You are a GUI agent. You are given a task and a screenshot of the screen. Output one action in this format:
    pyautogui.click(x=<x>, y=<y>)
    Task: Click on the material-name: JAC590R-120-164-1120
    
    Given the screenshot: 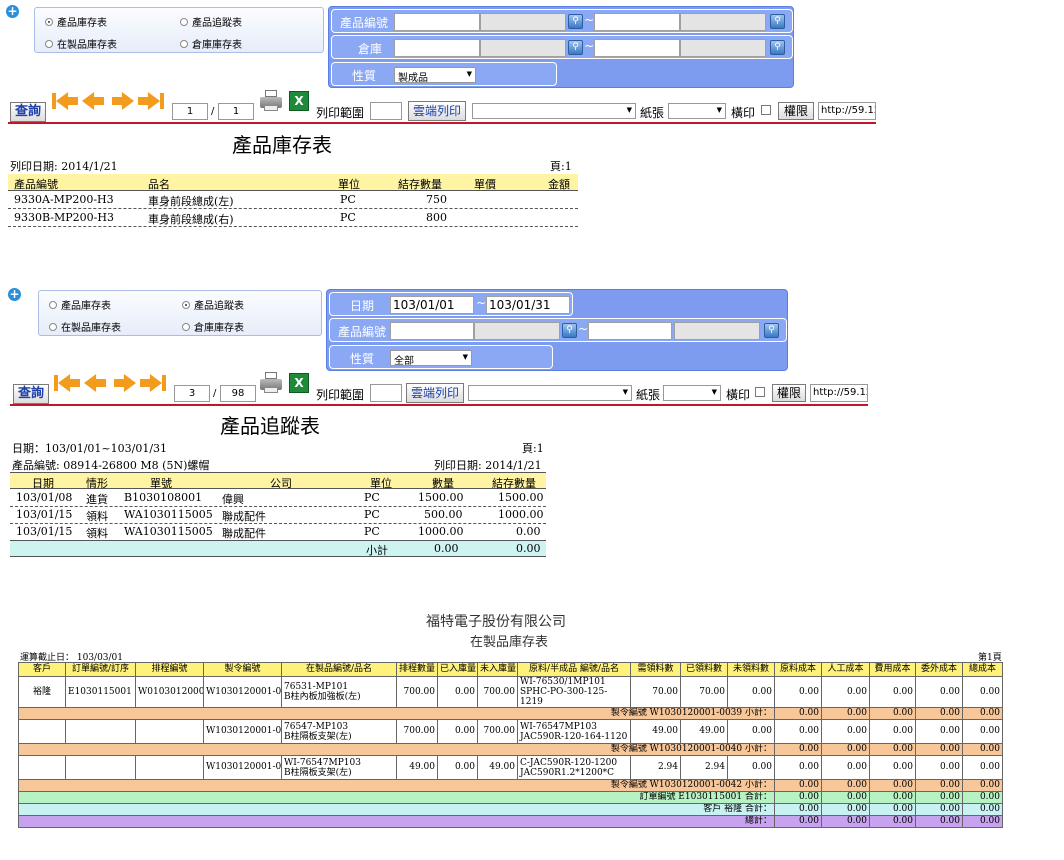 What is the action you would take?
    pyautogui.click(x=574, y=736)
    